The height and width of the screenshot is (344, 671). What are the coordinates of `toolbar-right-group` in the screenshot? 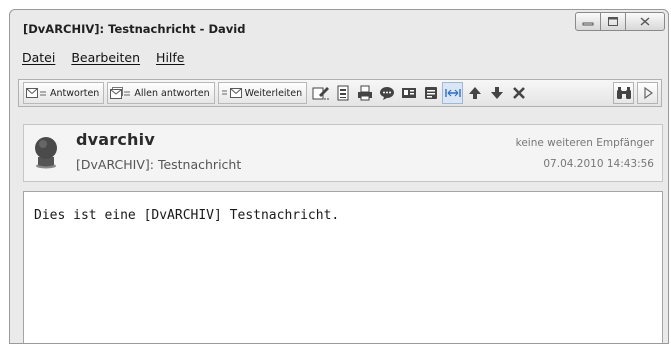 It's located at (635, 93).